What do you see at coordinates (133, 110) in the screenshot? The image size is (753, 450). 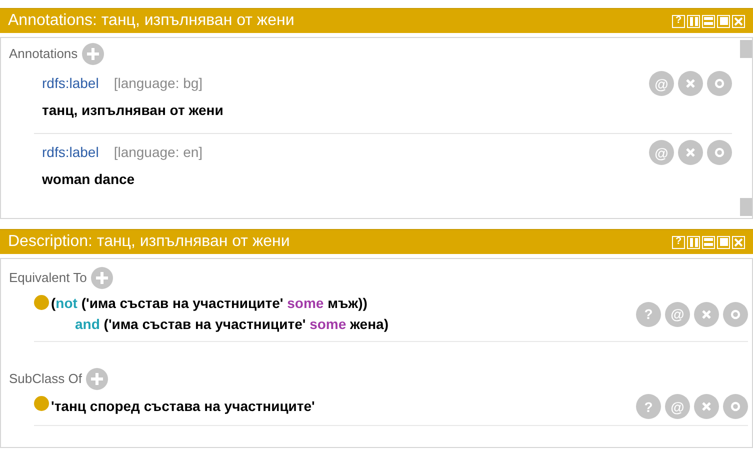 I see `annotation-value: танц, изпълняван от жени` at bounding box center [133, 110].